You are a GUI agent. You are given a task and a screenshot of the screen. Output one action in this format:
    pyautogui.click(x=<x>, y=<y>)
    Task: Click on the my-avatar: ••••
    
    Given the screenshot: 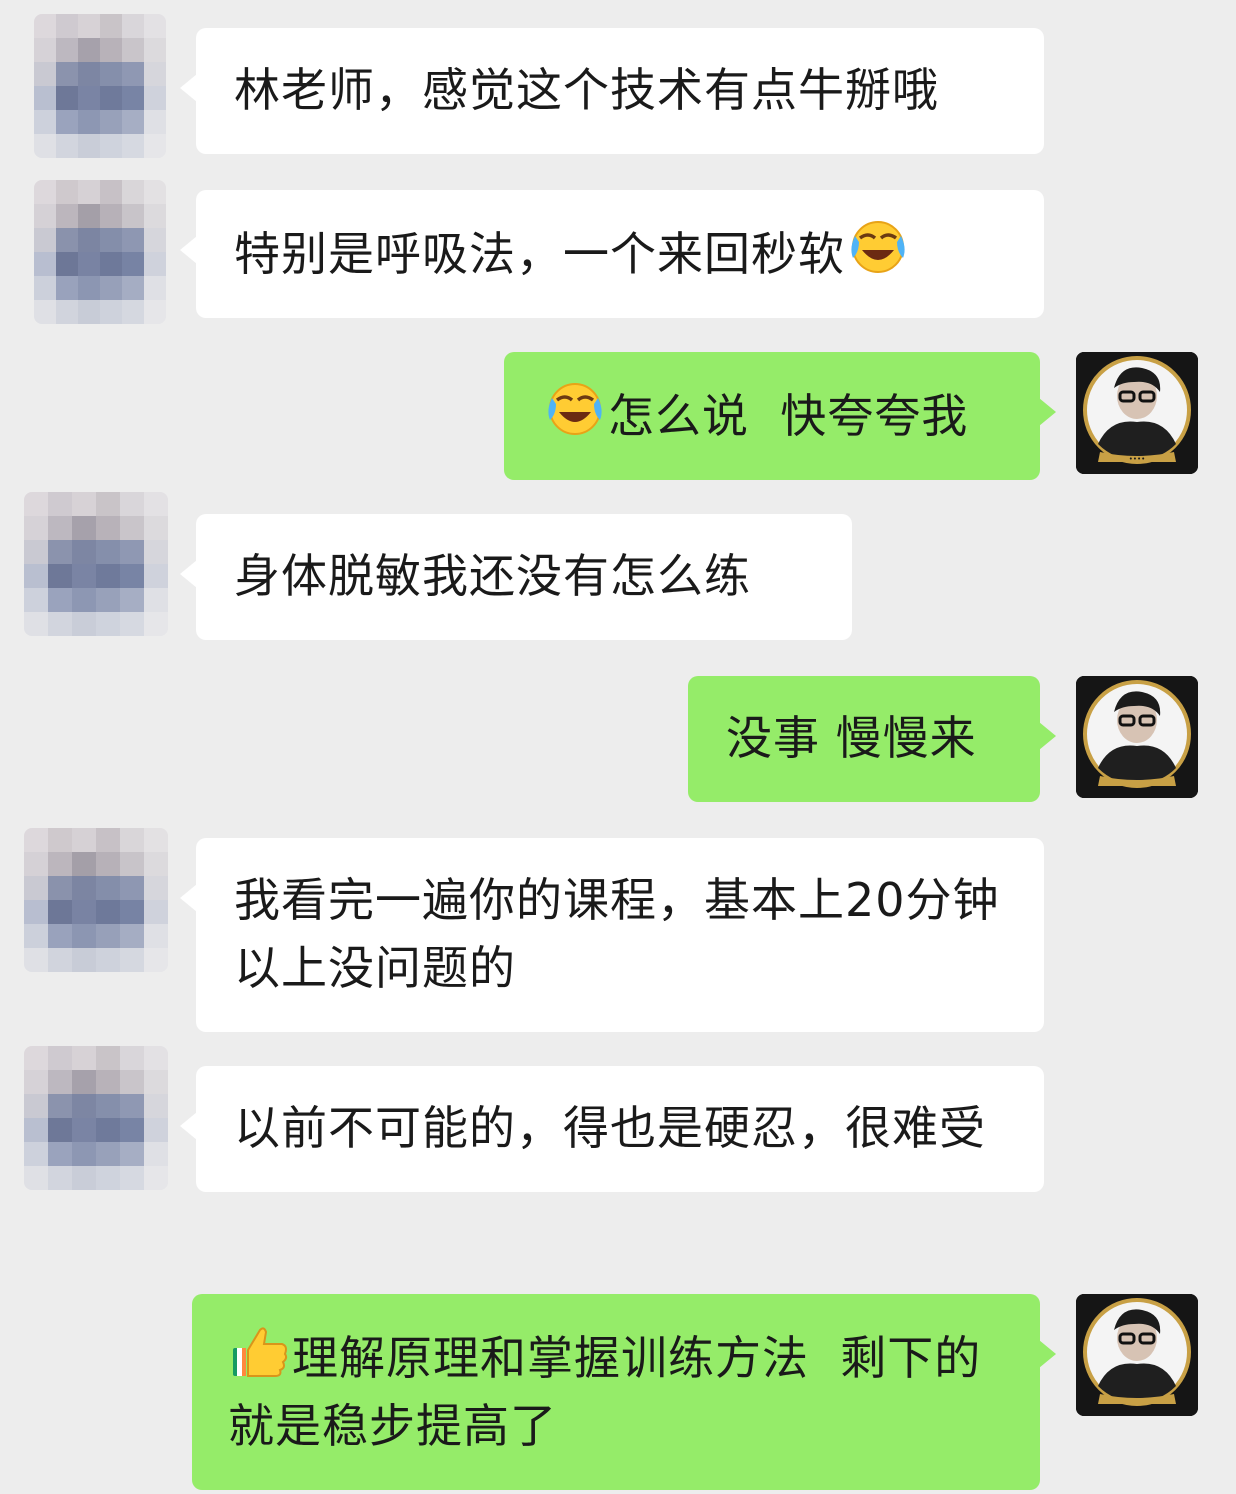 What is the action you would take?
    pyautogui.click(x=1137, y=413)
    